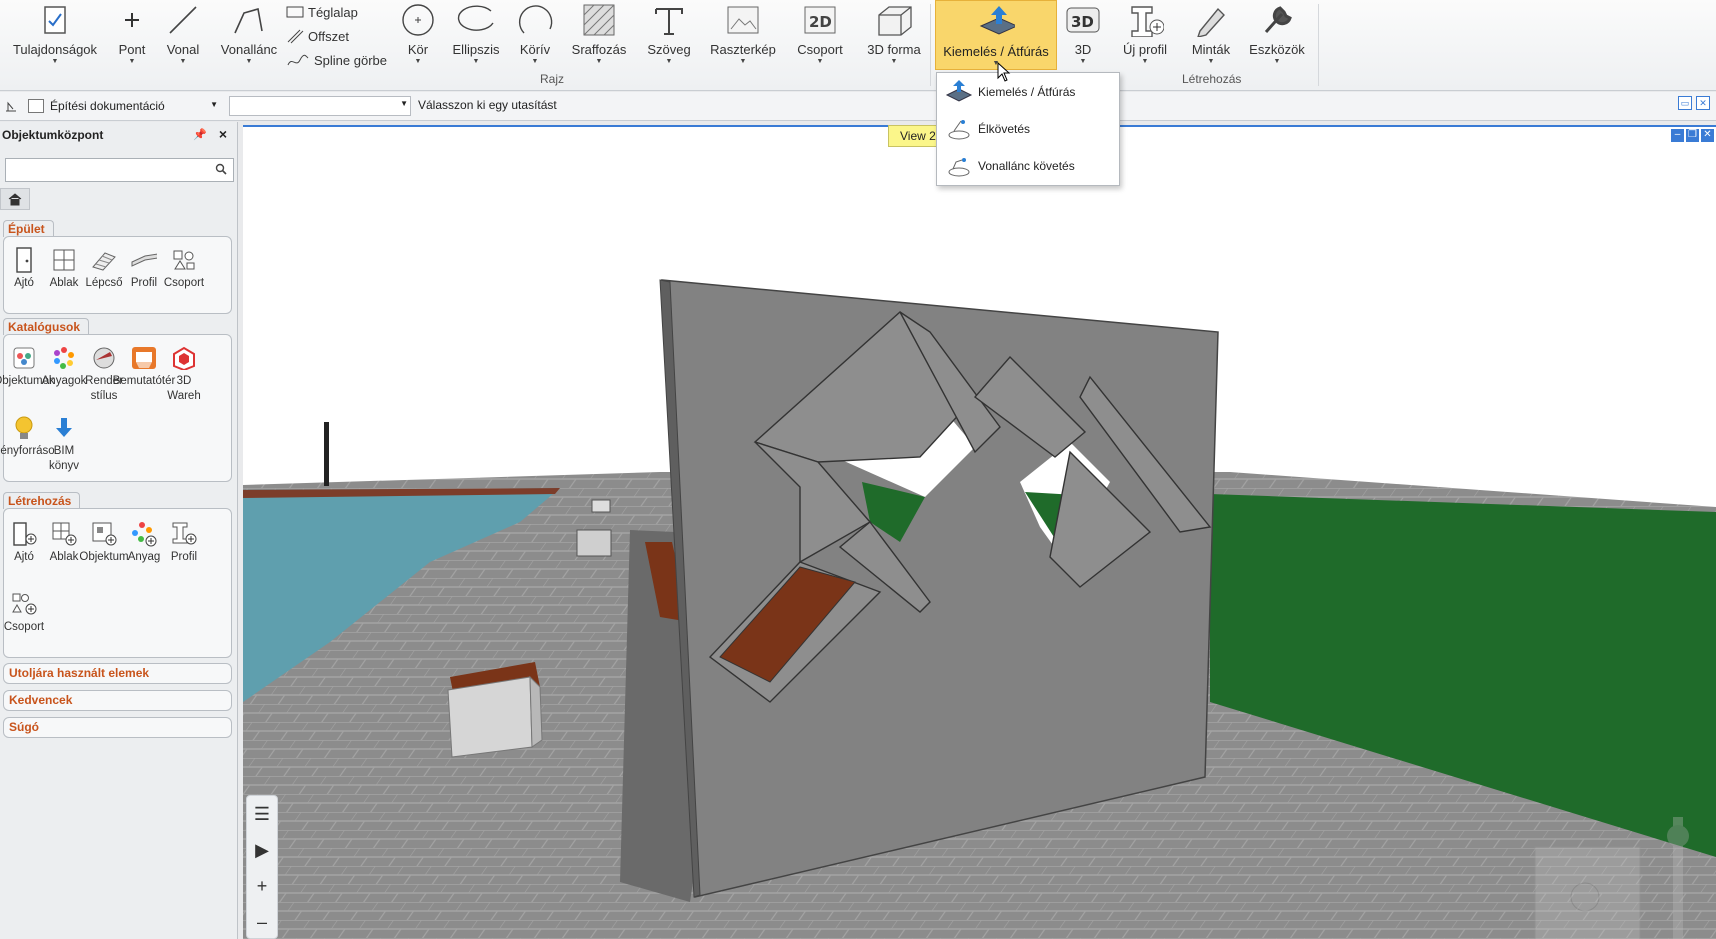 The image size is (1716, 939). I want to click on tool-profile: Profil, so click(144, 269).